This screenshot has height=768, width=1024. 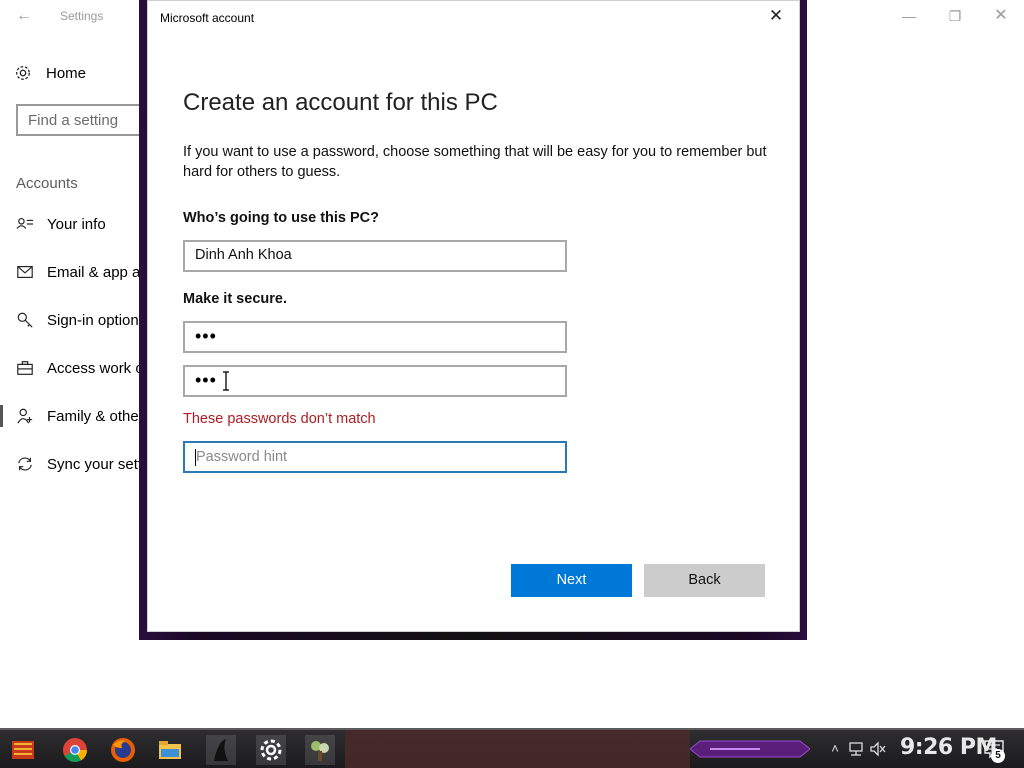 I want to click on sync-icon, so click(x=25, y=464).